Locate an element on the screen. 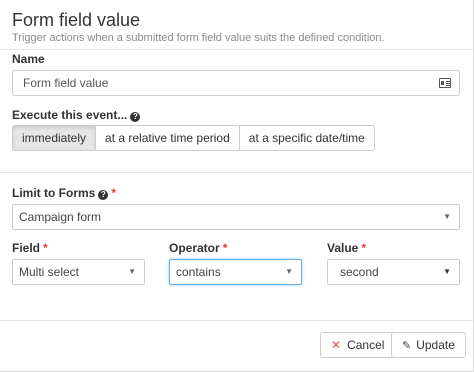 Image resolution: width=474 pixels, height=372 pixels. value-select-value: second is located at coordinates (359, 272).